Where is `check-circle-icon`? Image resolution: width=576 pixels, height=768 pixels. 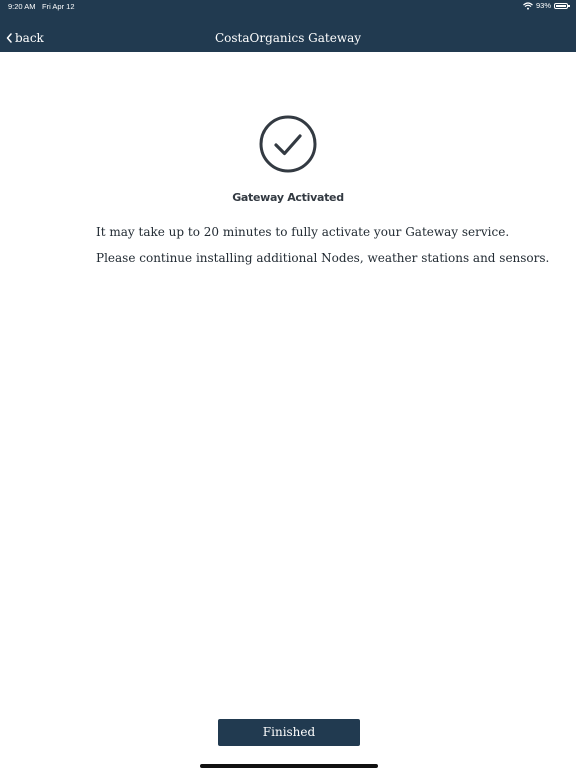
check-circle-icon is located at coordinates (288, 144).